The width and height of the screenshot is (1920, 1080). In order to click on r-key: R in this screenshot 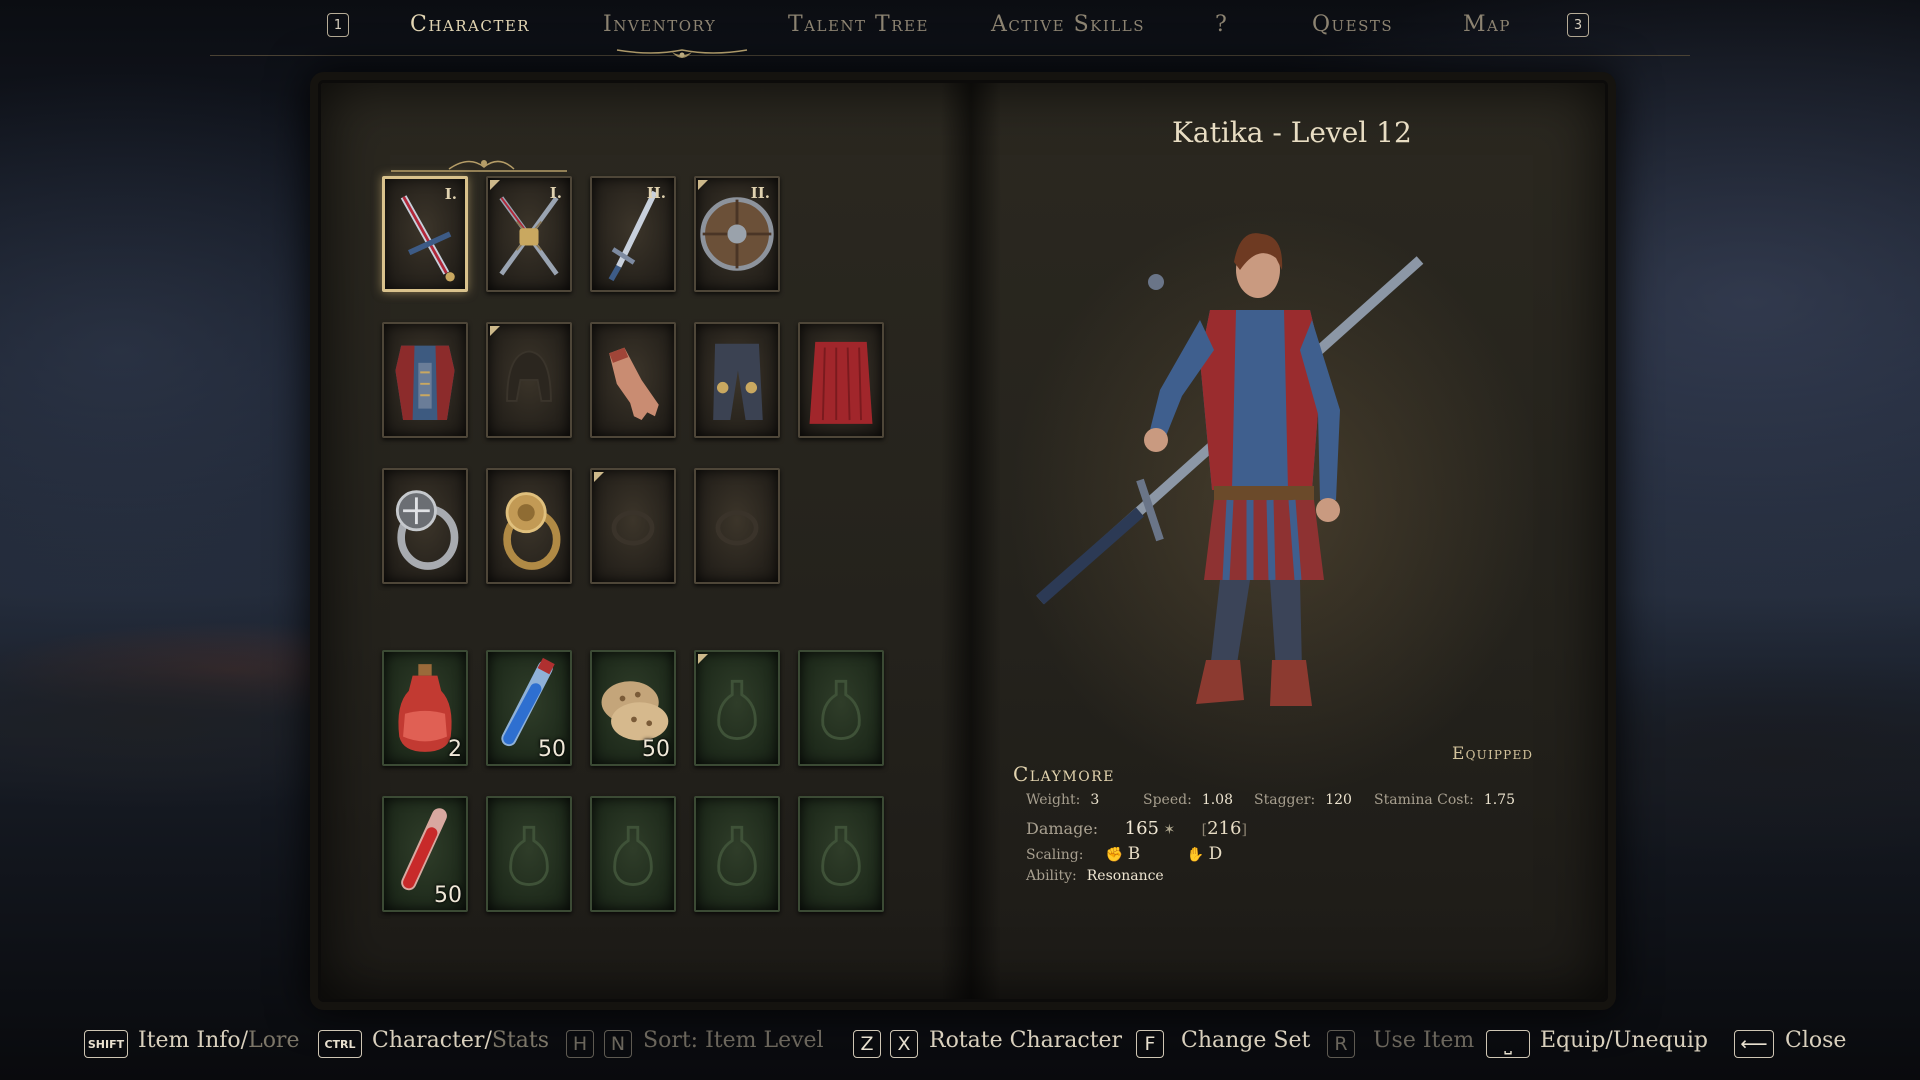, I will do `click(1341, 1044)`.